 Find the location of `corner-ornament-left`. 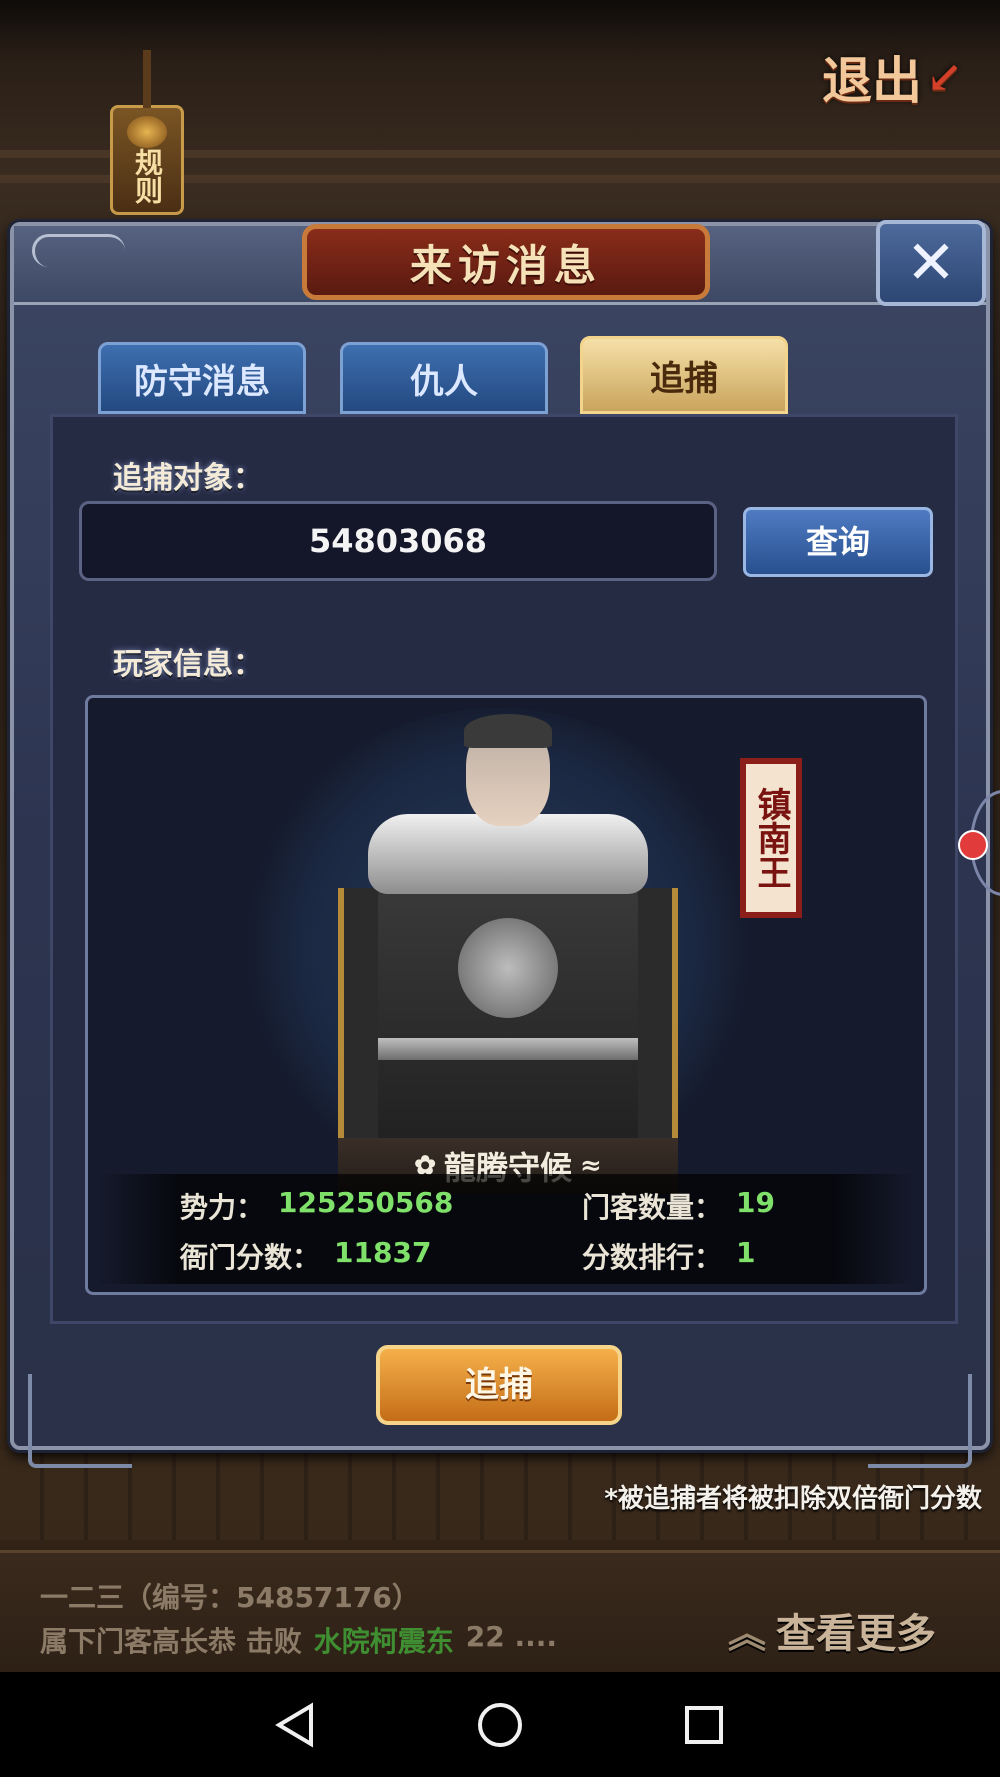

corner-ornament-left is located at coordinates (80, 1421).